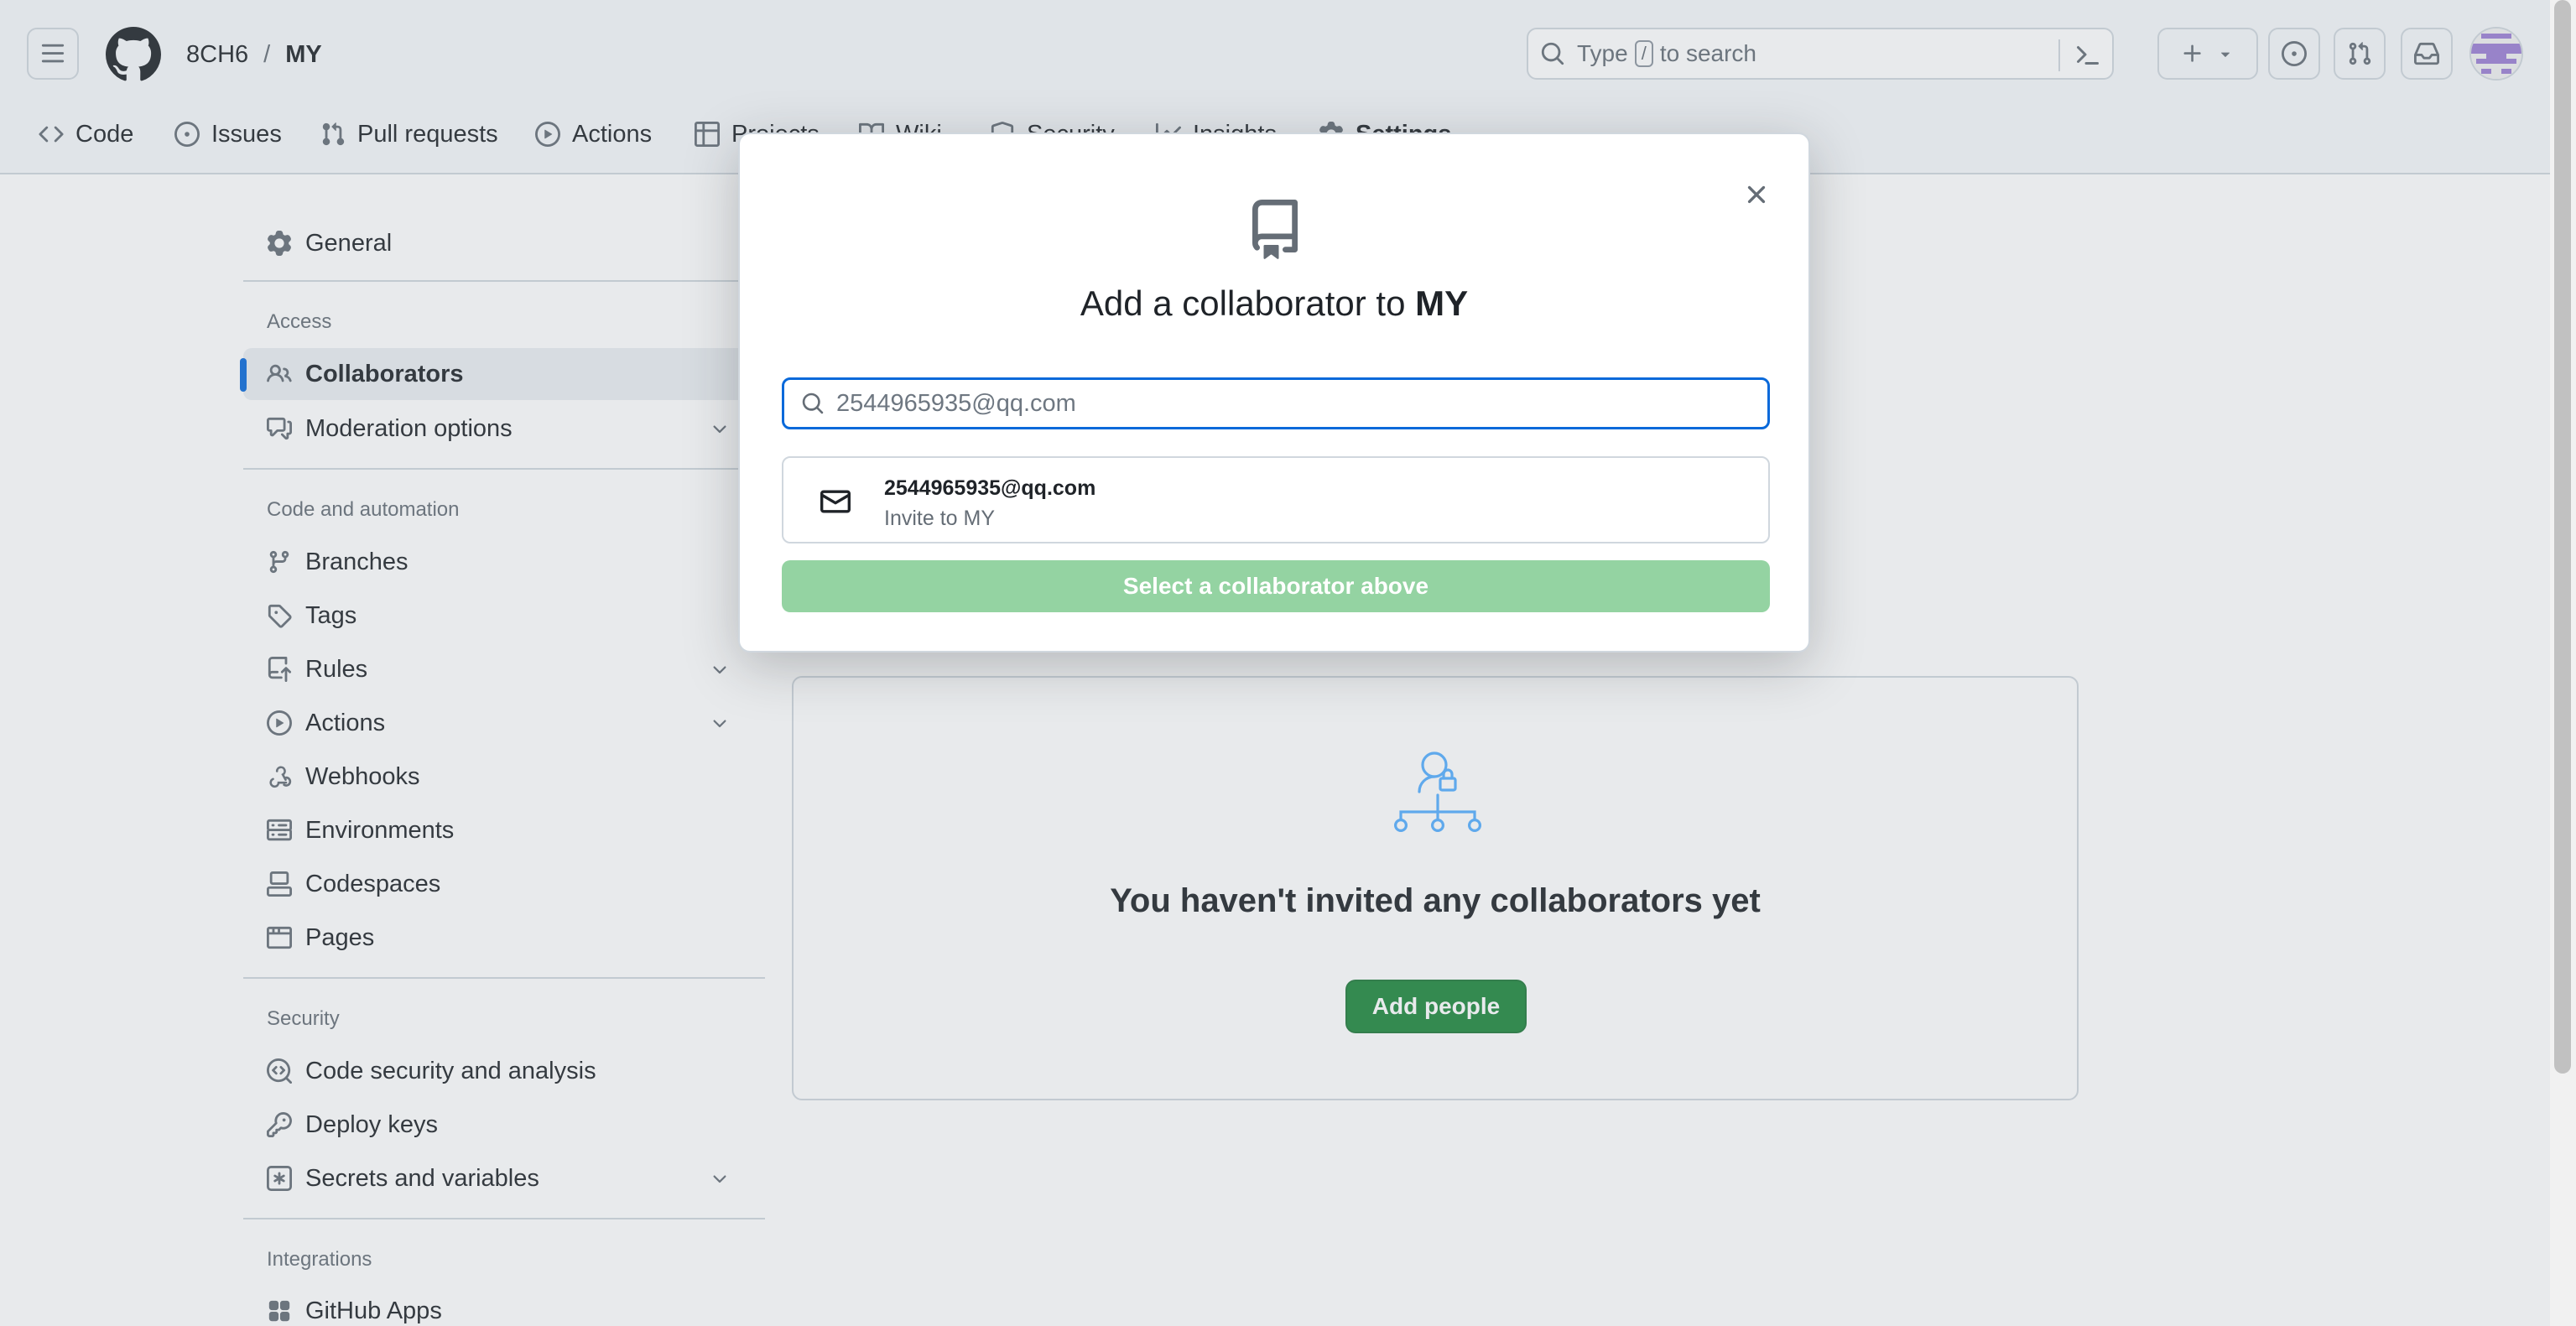 The width and height of the screenshot is (2576, 1326). What do you see at coordinates (990, 488) in the screenshot?
I see `suggestion-email: 2544965935@qq.com` at bounding box center [990, 488].